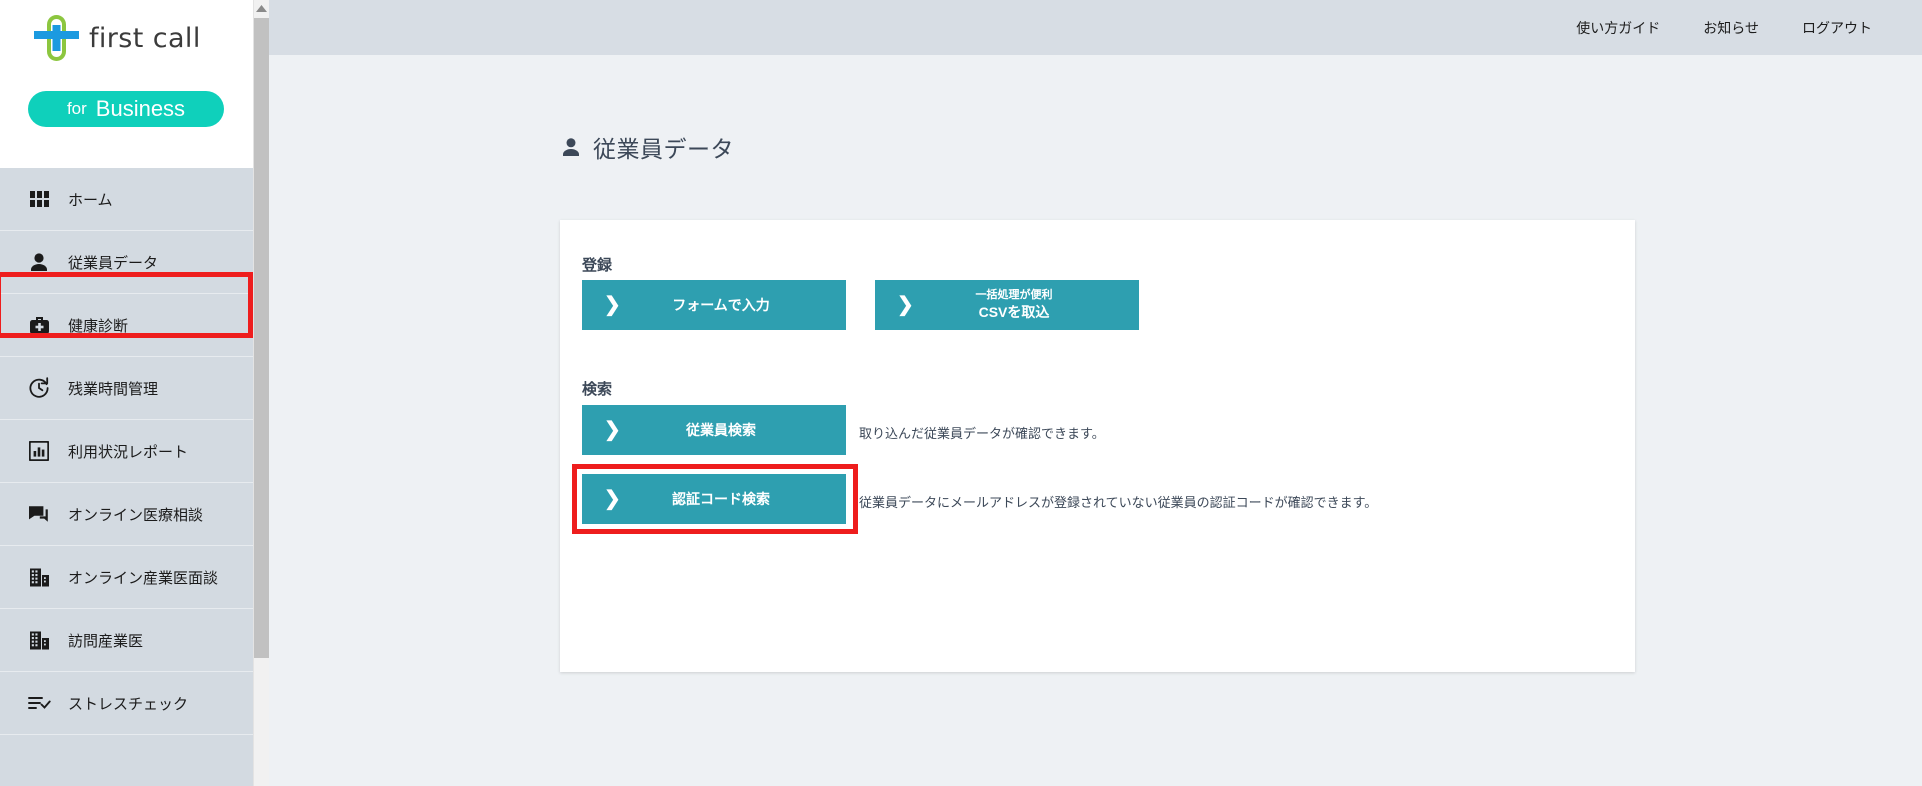 The height and width of the screenshot is (786, 1922). What do you see at coordinates (39, 388) in the screenshot?
I see `clock-refresh-icon` at bounding box center [39, 388].